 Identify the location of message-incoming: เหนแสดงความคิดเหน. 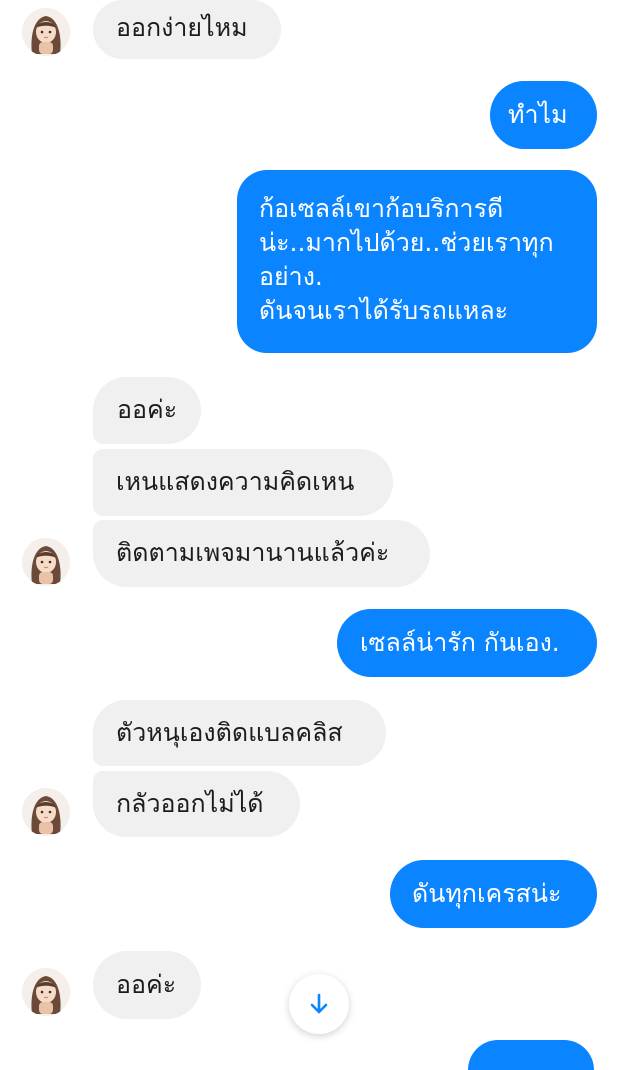
(243, 482).